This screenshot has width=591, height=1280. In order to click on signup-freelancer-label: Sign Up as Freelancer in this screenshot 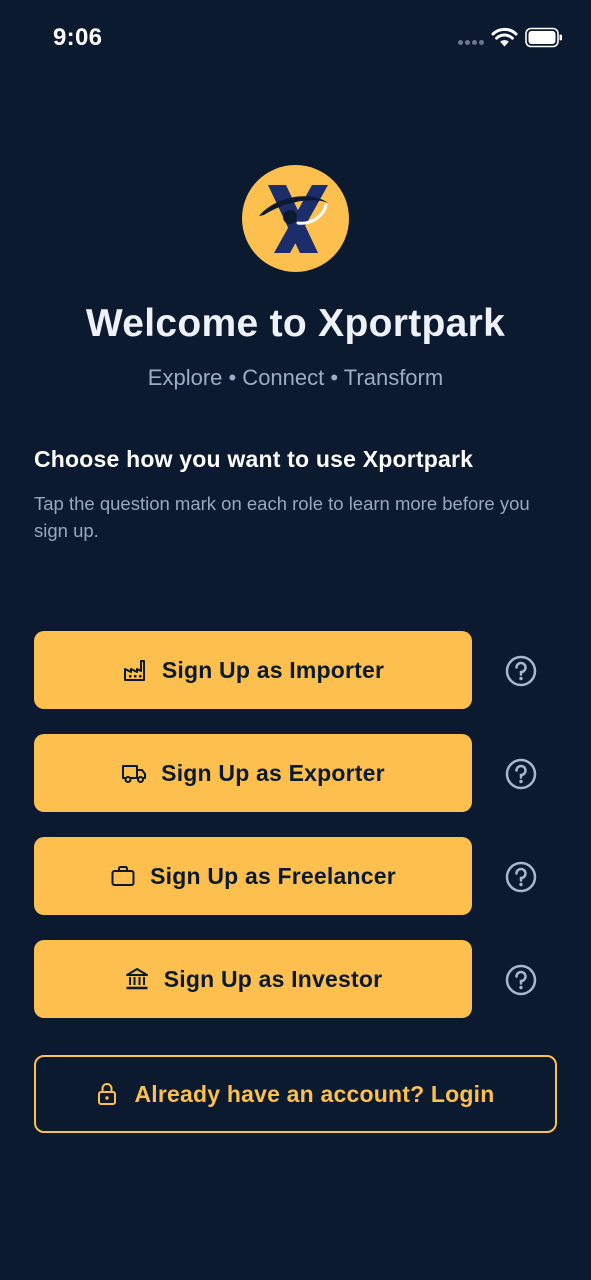, I will do `click(273, 875)`.